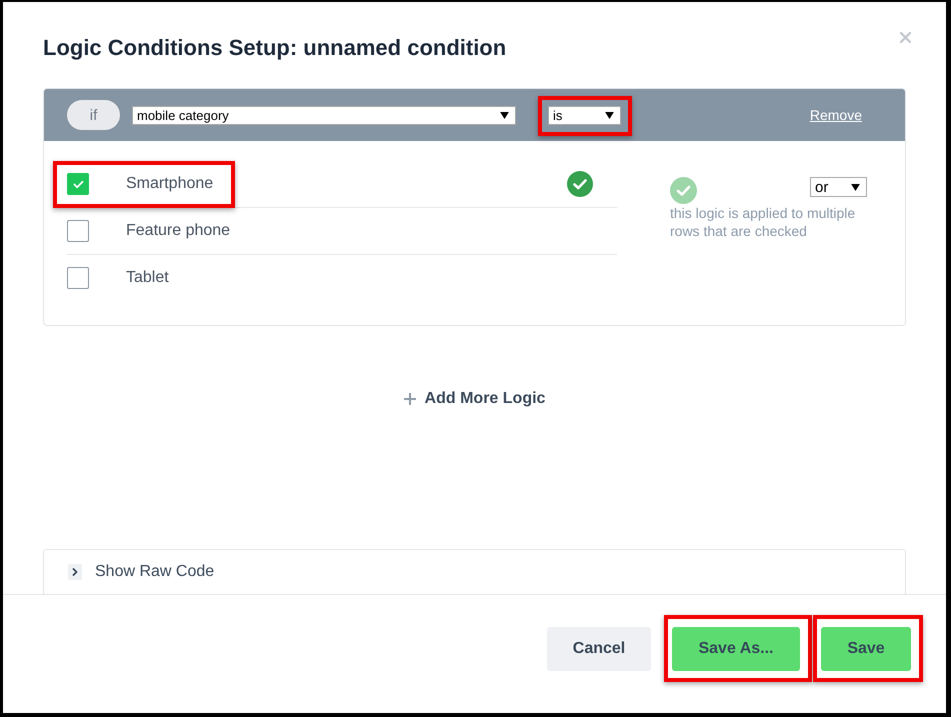 The width and height of the screenshot is (951, 717). Describe the element at coordinates (178, 231) in the screenshot. I see `option-label: Feature phone` at that location.